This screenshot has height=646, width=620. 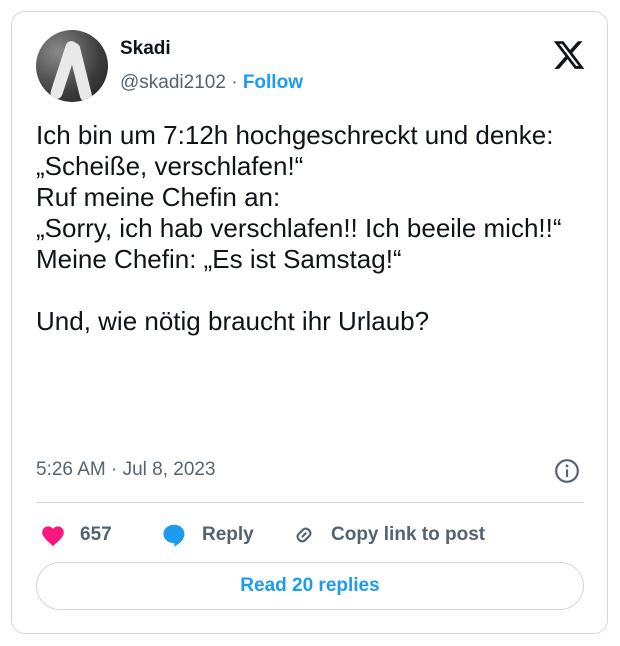 What do you see at coordinates (311, 290) in the screenshot?
I see `tweet-line-blank` at bounding box center [311, 290].